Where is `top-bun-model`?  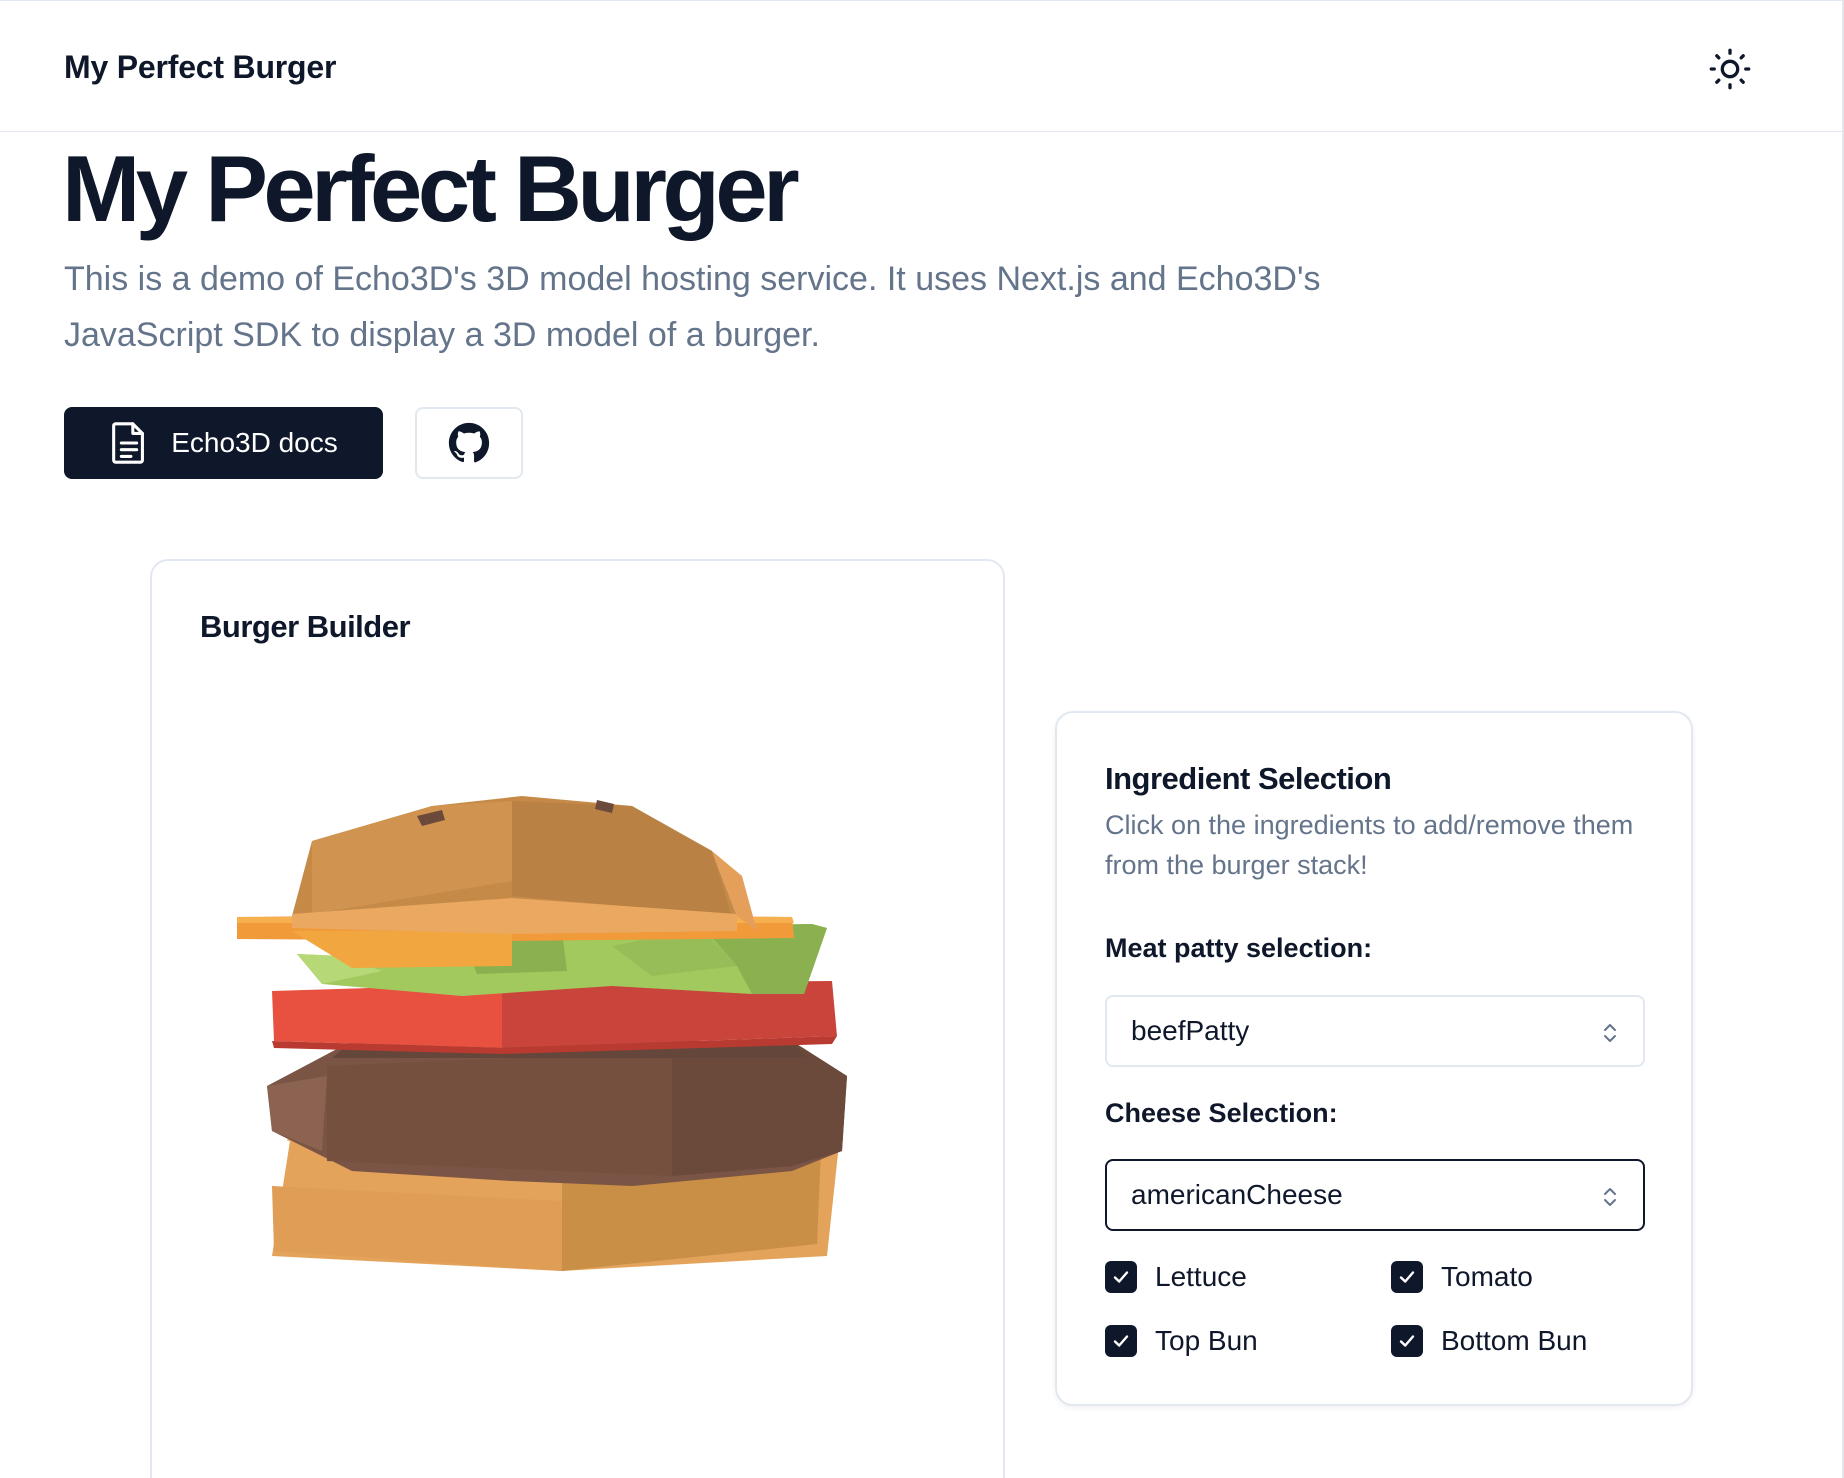
top-bun-model is located at coordinates (524, 865).